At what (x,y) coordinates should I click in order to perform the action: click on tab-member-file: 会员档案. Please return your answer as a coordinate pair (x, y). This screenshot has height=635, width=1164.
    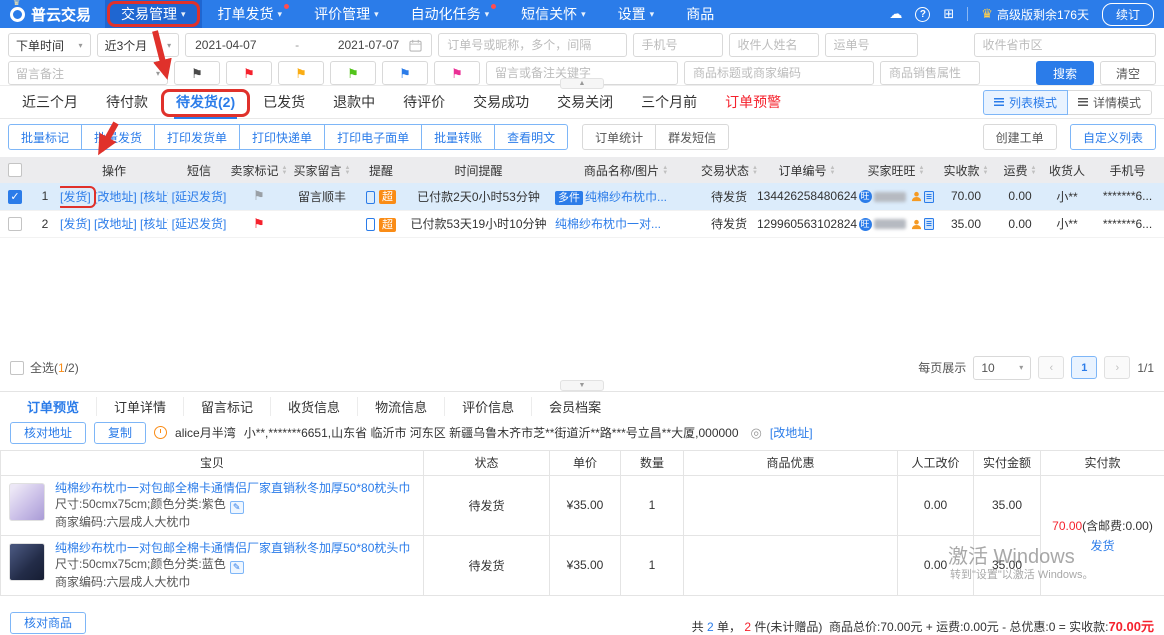
    Looking at the image, I should click on (574, 406).